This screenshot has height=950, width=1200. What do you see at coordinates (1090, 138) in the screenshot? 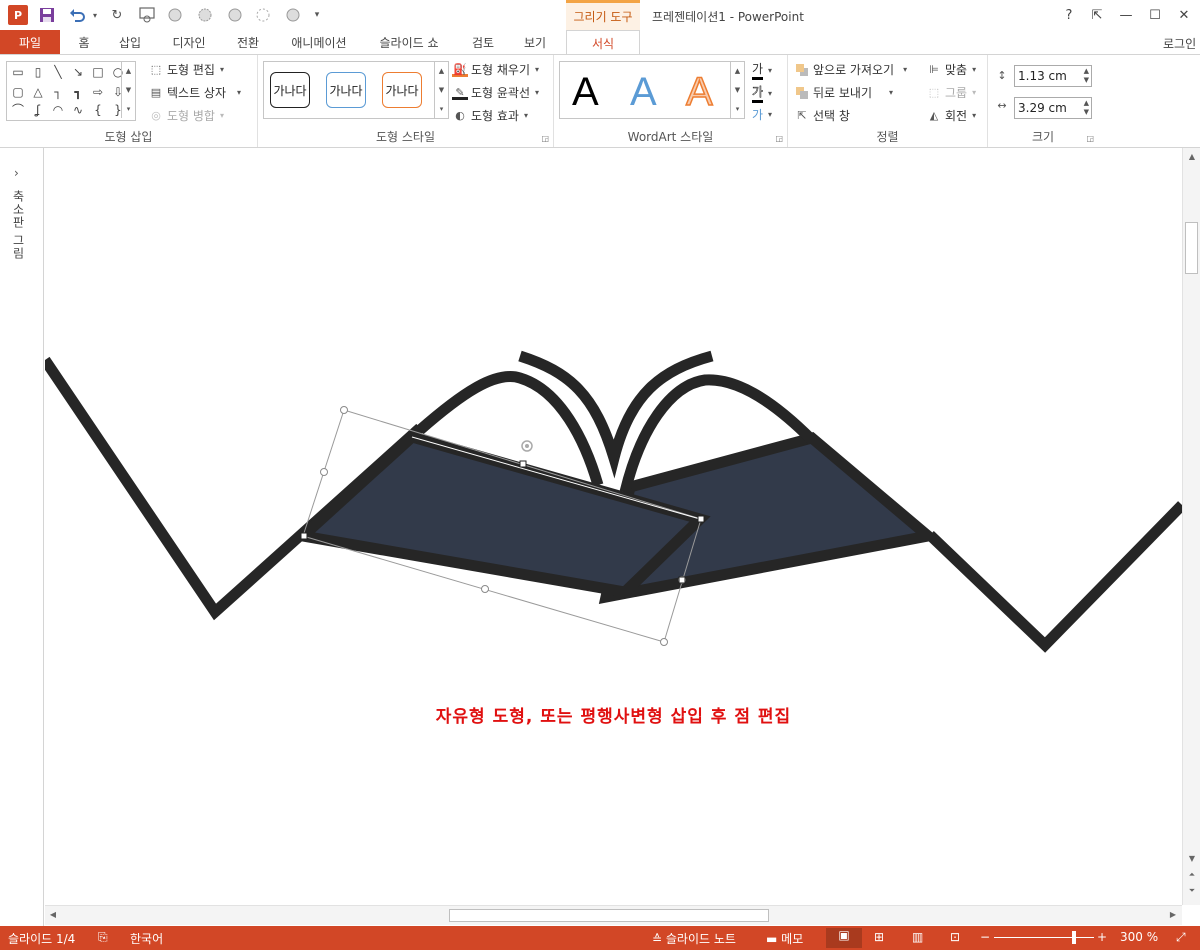
I see `size-launcher-icon: ◲` at bounding box center [1090, 138].